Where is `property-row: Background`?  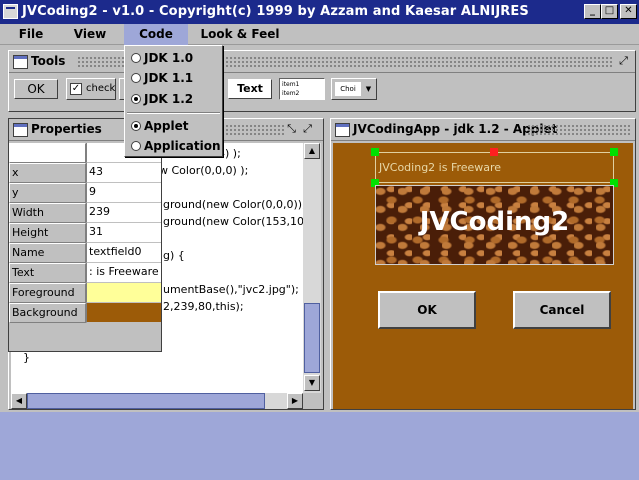 property-row: Background is located at coordinates (85, 313).